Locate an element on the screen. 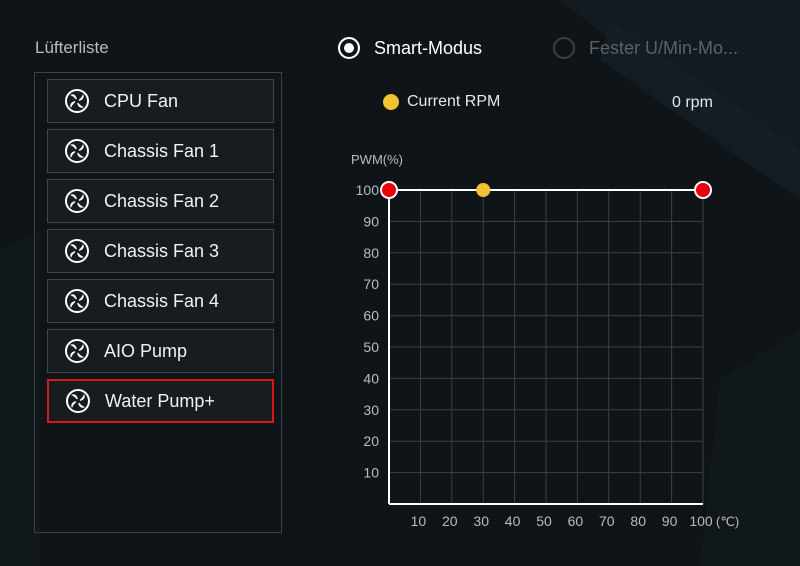 The image size is (800, 566). y-tick-label: 50 is located at coordinates (371, 347).